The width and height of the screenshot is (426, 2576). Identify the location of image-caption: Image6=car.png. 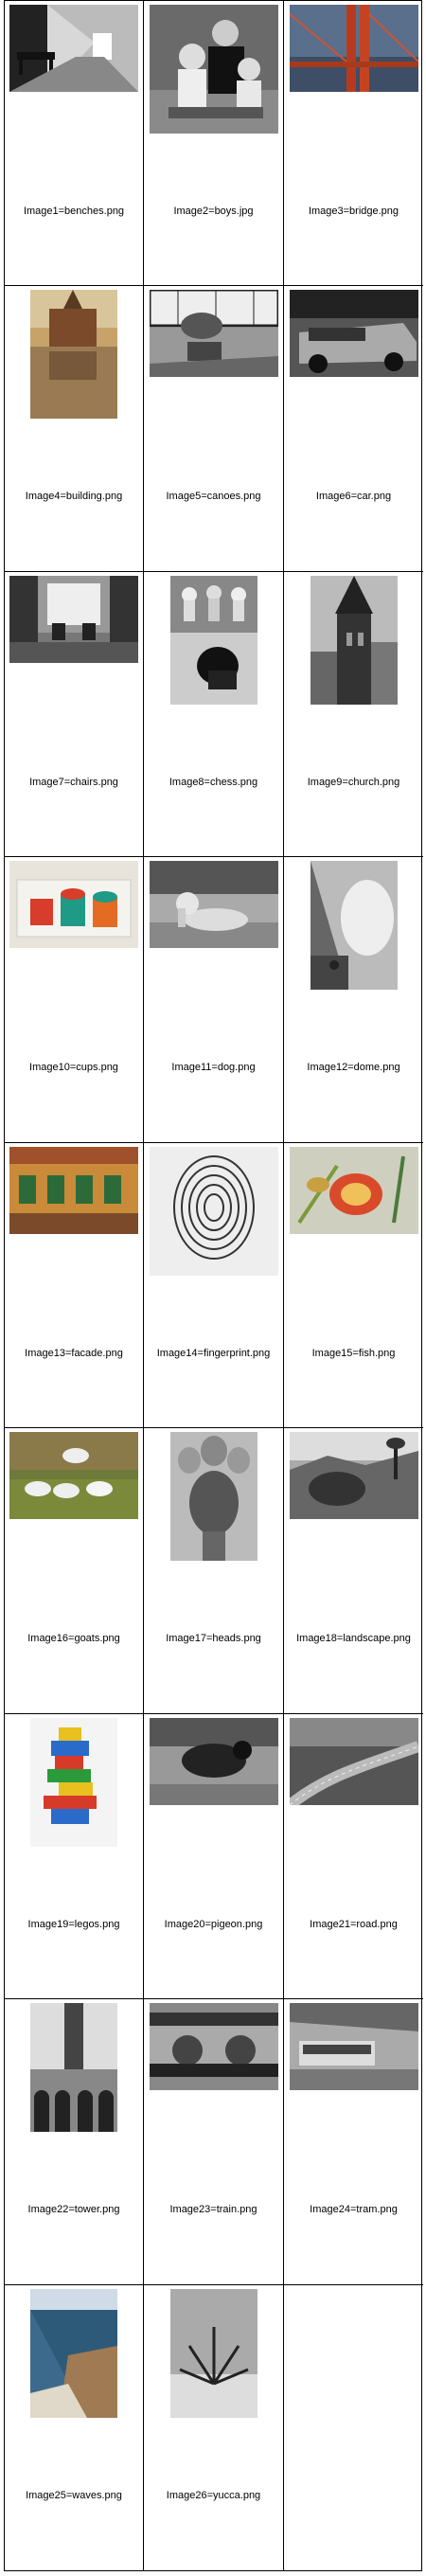
(353, 497).